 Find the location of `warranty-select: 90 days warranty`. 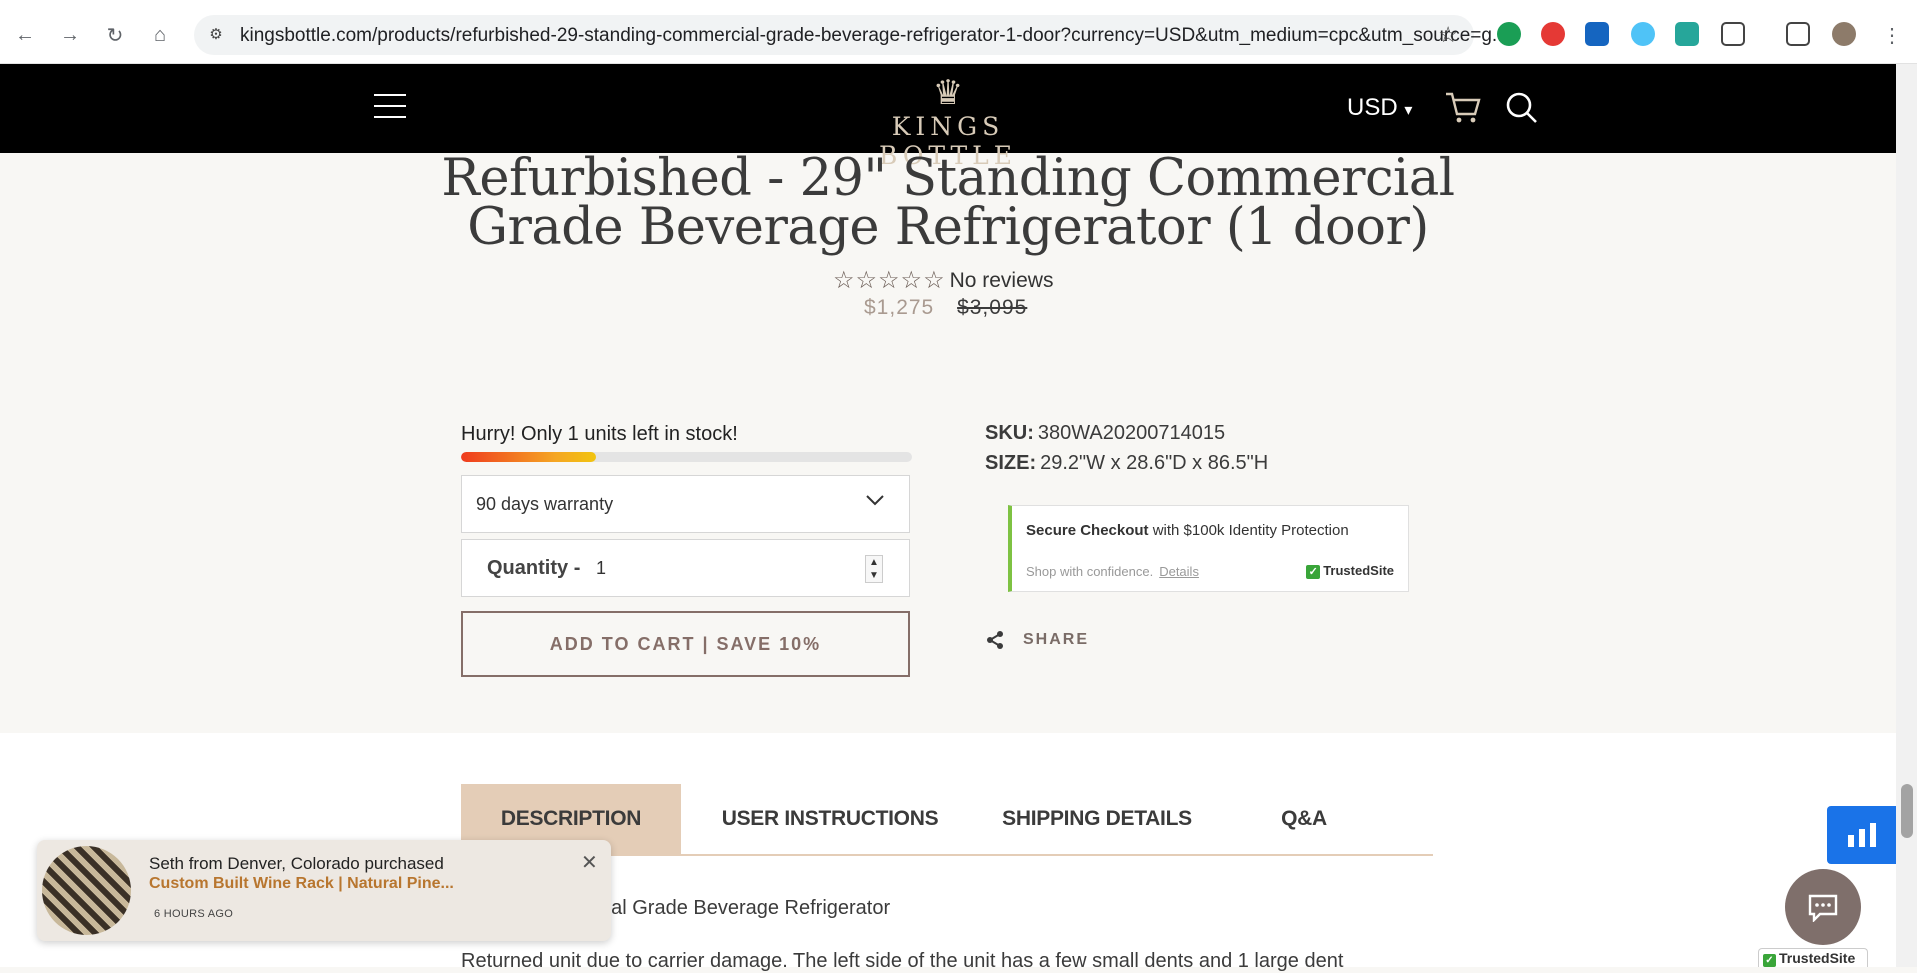

warranty-select: 90 days warranty is located at coordinates (685, 504).